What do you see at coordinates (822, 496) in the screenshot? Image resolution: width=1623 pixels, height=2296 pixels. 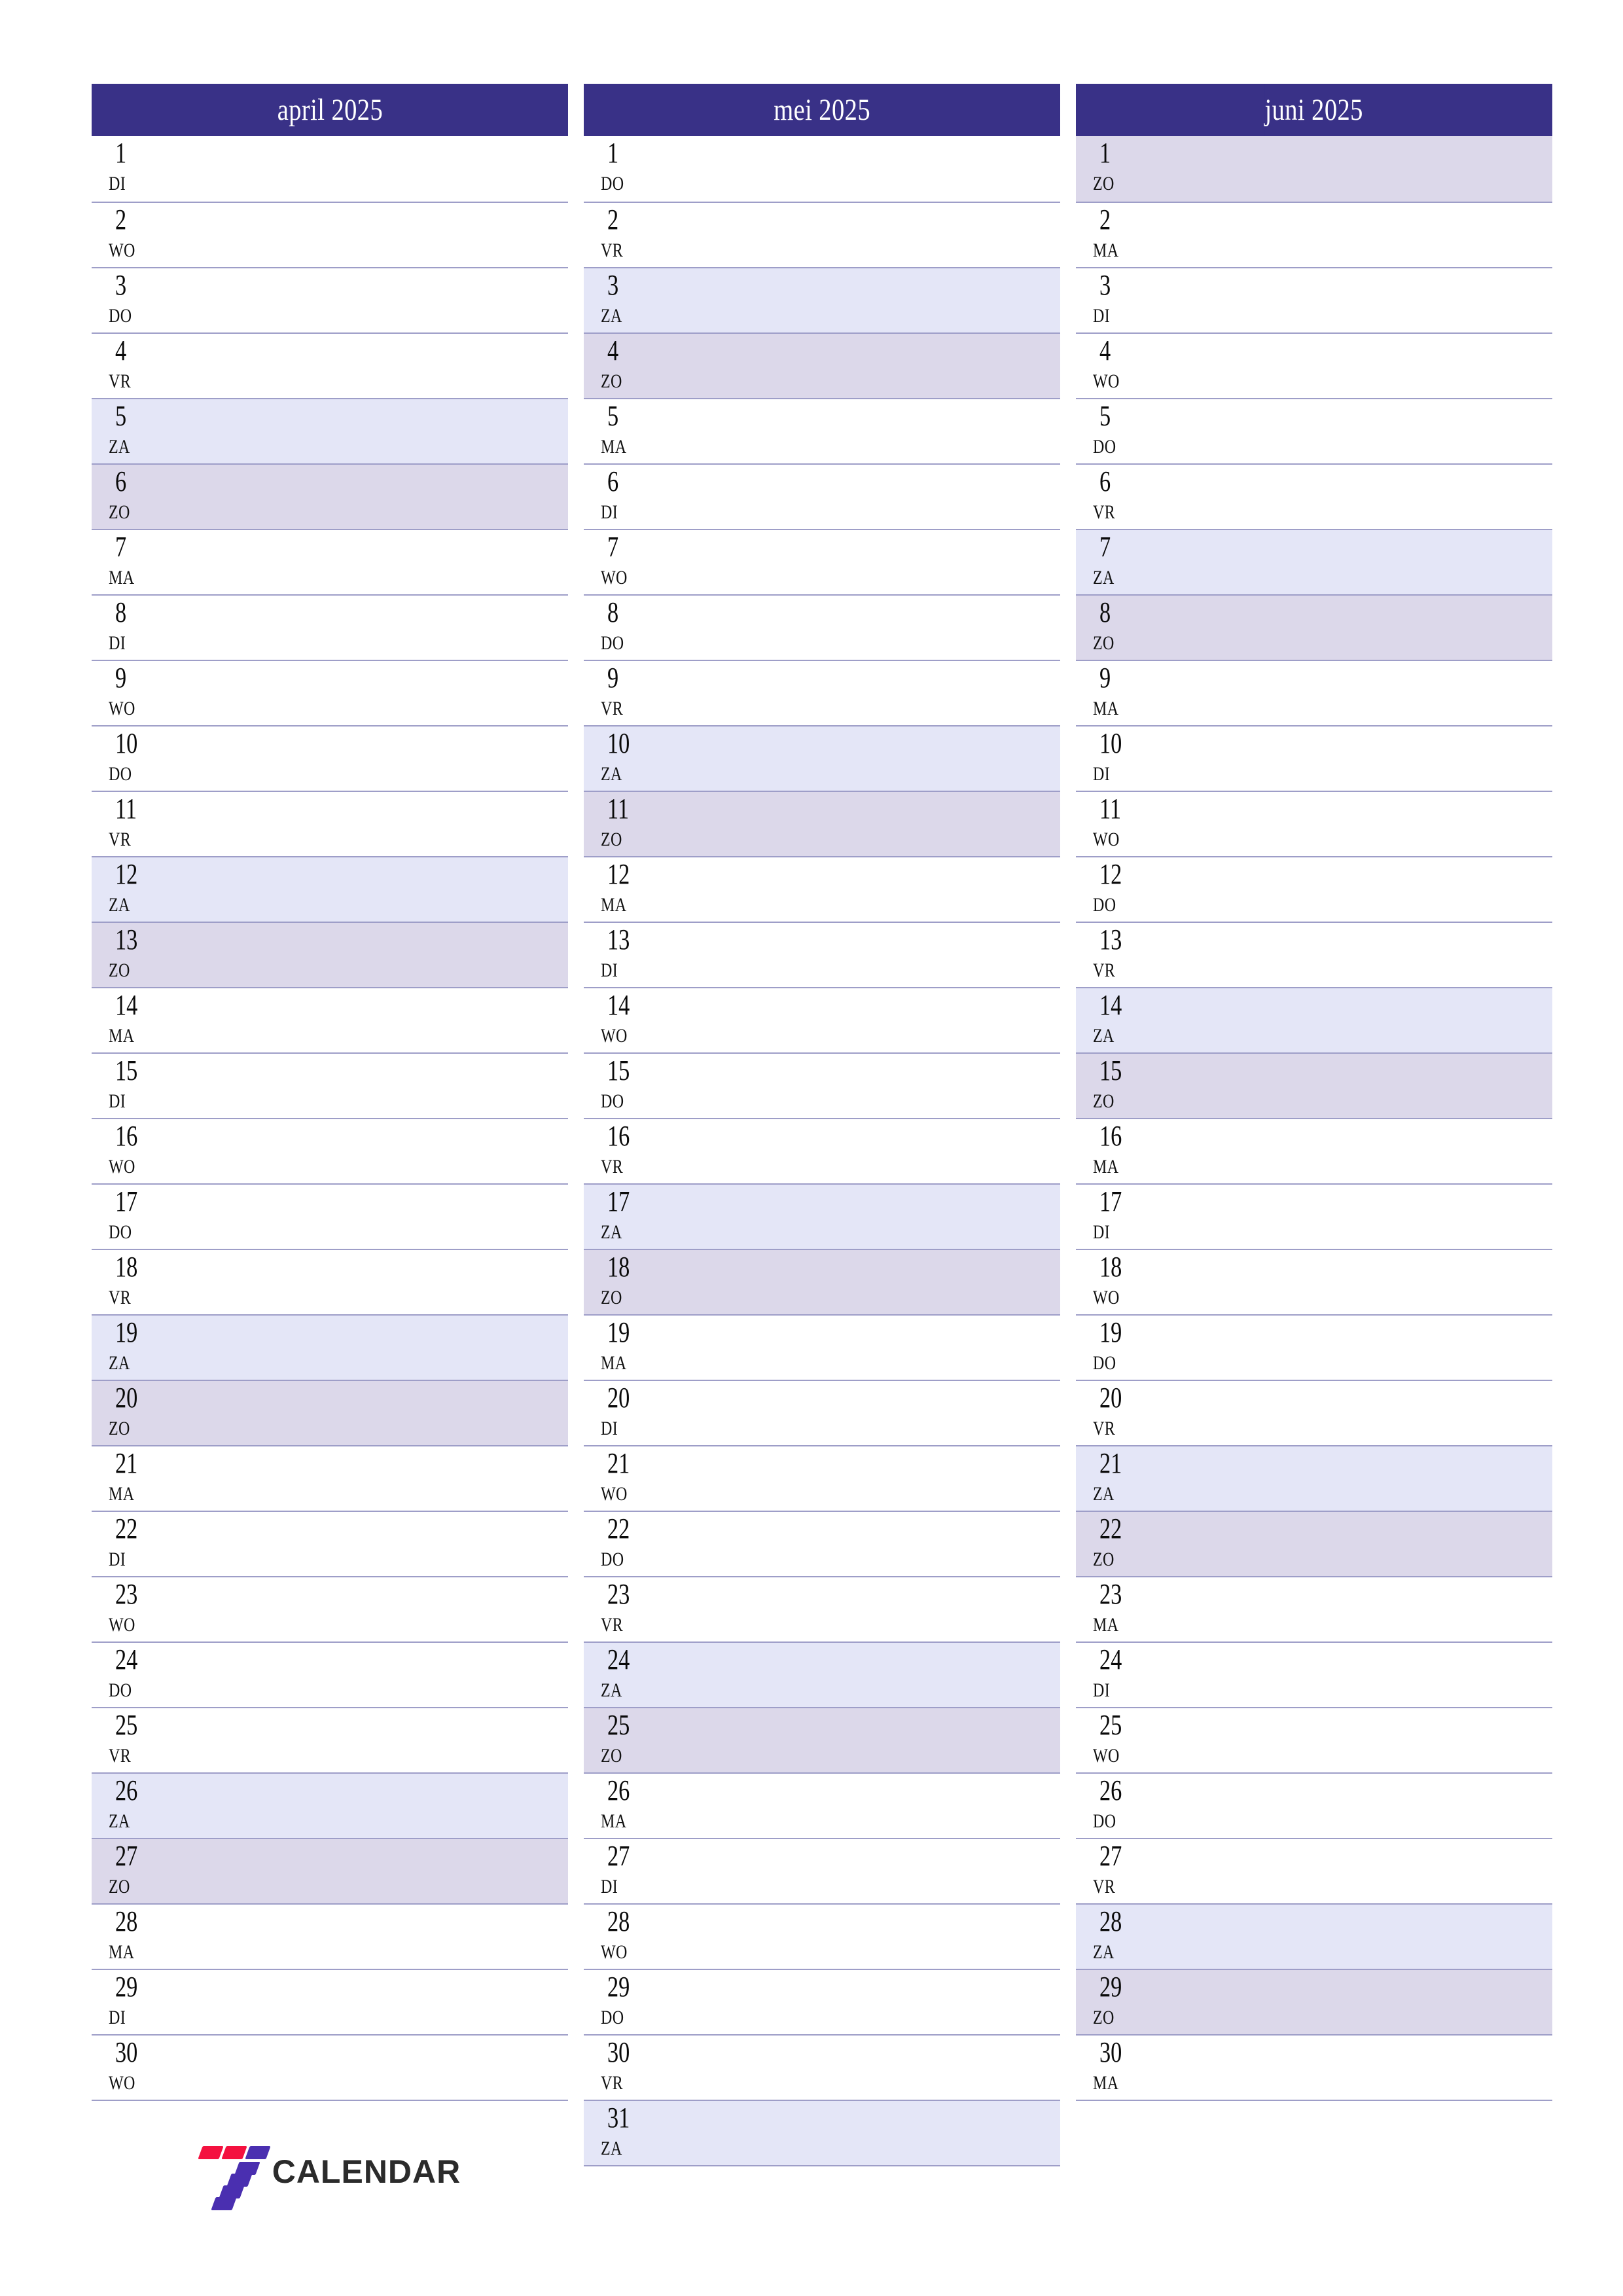 I see `day-row: 6 DI` at bounding box center [822, 496].